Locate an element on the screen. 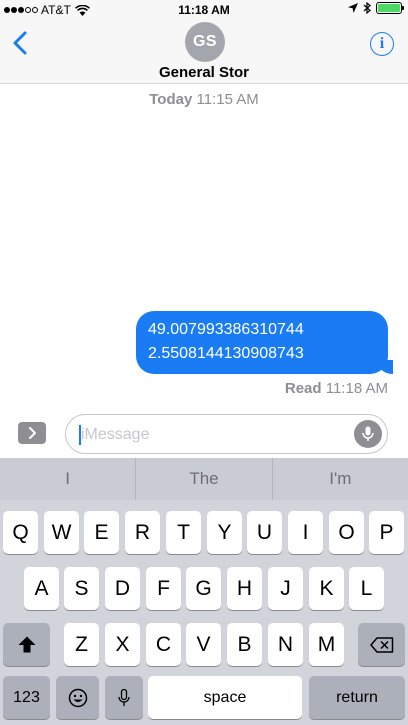 Image resolution: width=408 pixels, height=725 pixels. dictation-key is located at coordinates (124, 697).